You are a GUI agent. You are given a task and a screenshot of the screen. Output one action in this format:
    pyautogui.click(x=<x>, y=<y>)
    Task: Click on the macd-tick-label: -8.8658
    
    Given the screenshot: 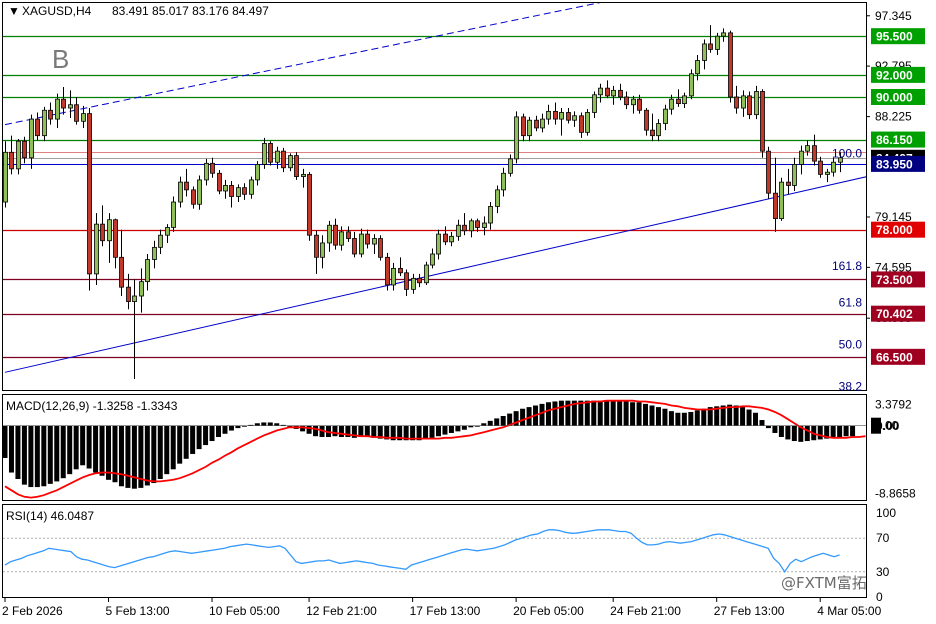 What is the action you would take?
    pyautogui.click(x=895, y=493)
    